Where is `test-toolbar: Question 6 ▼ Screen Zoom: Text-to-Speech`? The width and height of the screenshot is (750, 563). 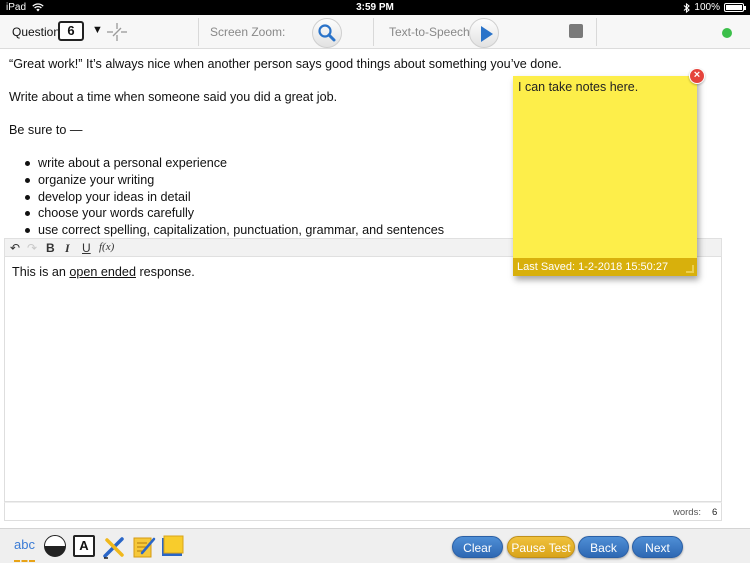
test-toolbar: Question 6 ▼ Screen Zoom: Text-to-Speech is located at coordinates (375, 32).